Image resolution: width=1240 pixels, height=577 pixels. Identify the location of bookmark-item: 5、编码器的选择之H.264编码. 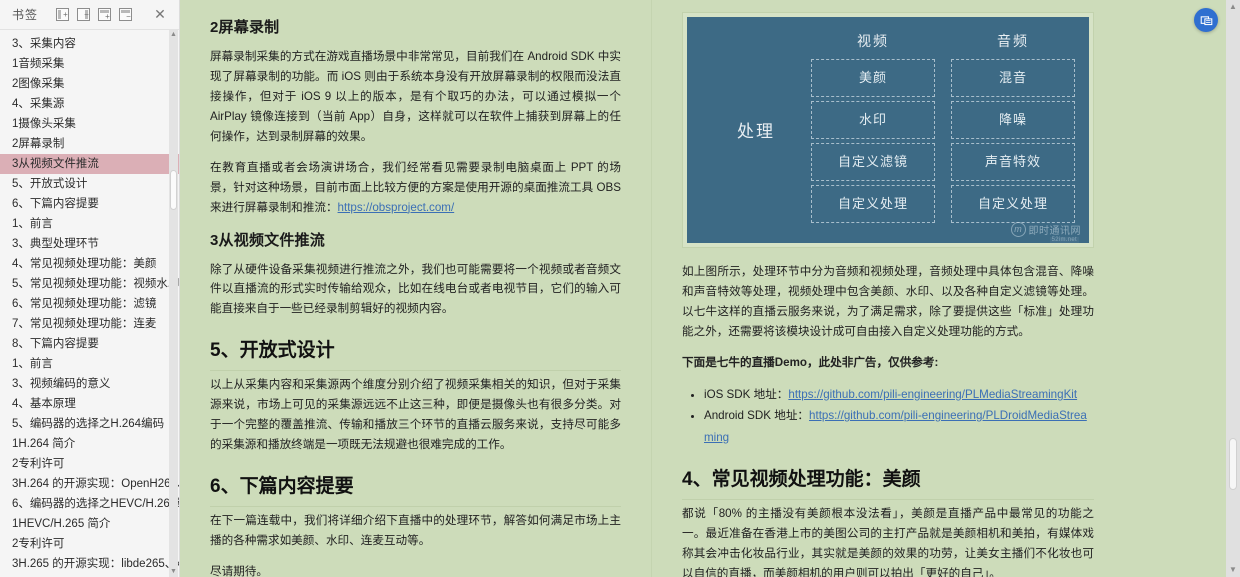
(89, 424).